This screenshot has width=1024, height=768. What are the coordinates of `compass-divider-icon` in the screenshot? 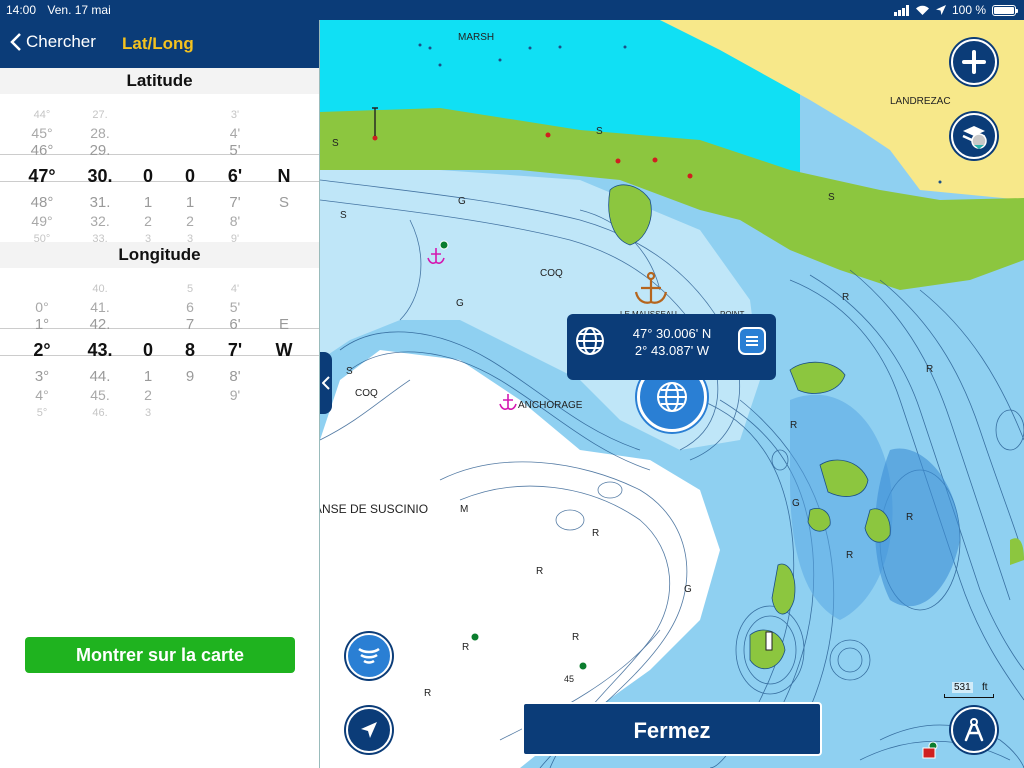 It's located at (974, 730).